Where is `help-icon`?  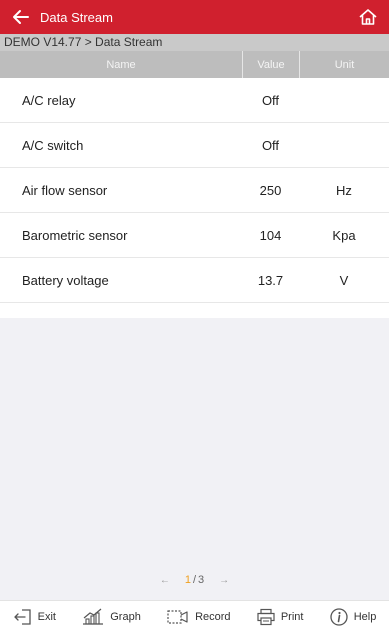 help-icon is located at coordinates (339, 616).